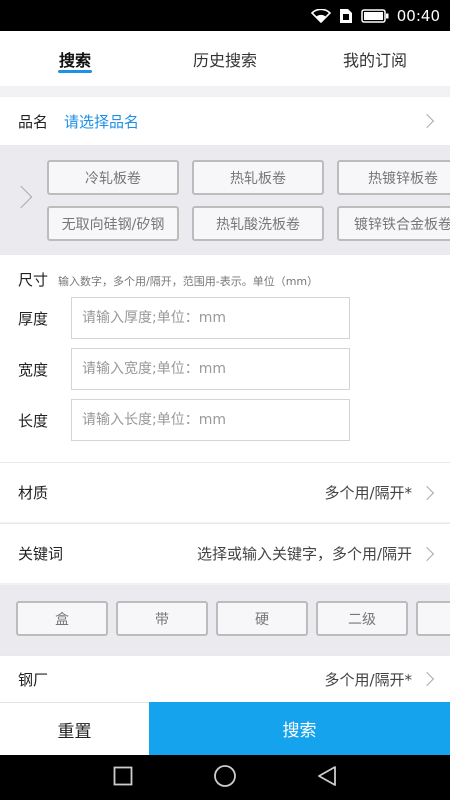 This screenshot has height=800, width=450. I want to click on keyword-chip-area: 盒 带 硬 二级, so click(225, 620).